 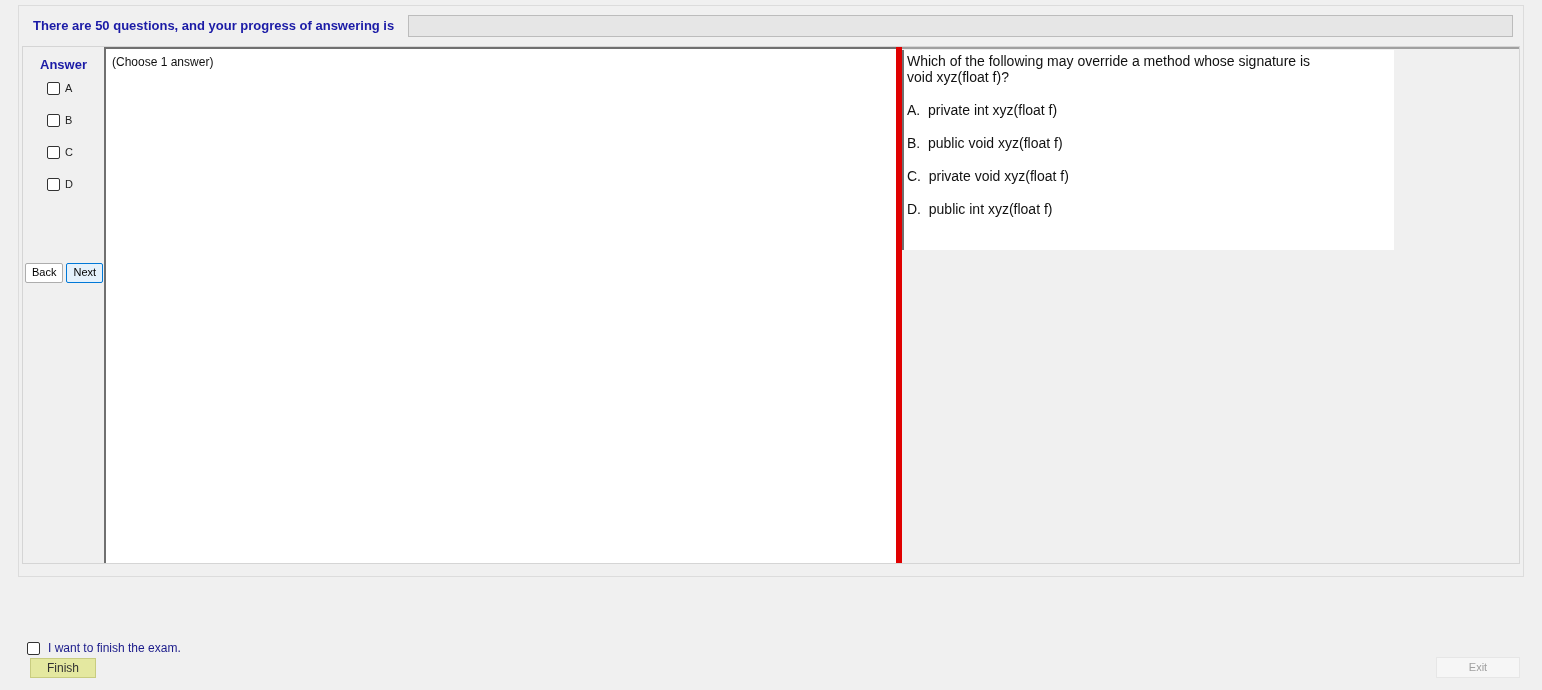 I want to click on question-choice: D. public int xyz(float f), so click(x=980, y=209).